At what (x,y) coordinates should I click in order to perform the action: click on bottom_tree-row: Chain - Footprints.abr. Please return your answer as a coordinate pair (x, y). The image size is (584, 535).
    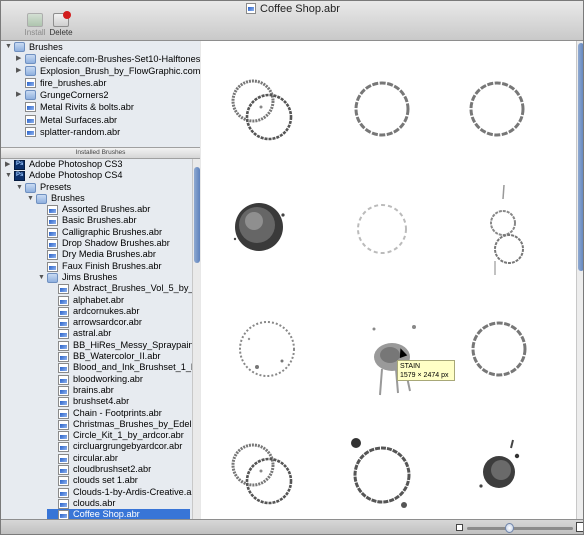
    Looking at the image, I should click on (100, 413).